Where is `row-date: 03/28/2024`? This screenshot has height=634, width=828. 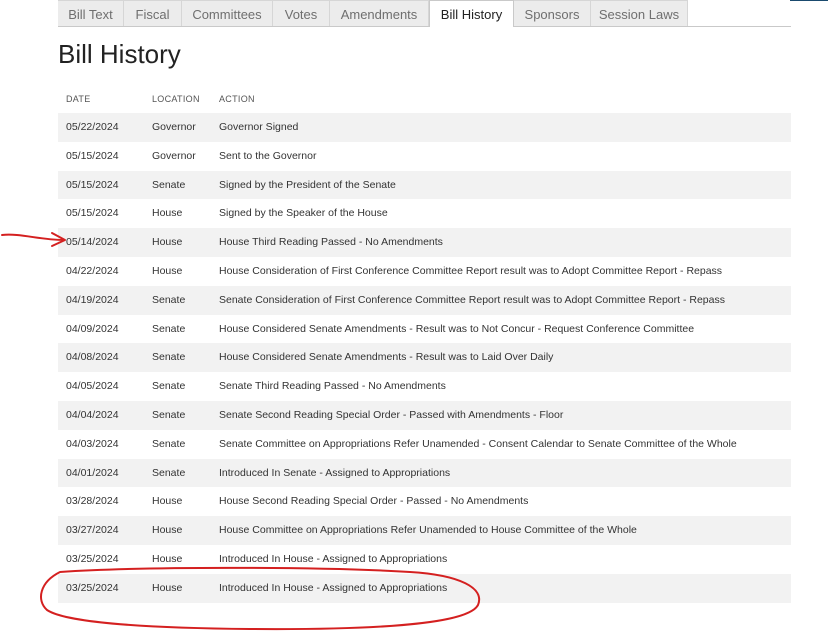 row-date: 03/28/2024 is located at coordinates (92, 501).